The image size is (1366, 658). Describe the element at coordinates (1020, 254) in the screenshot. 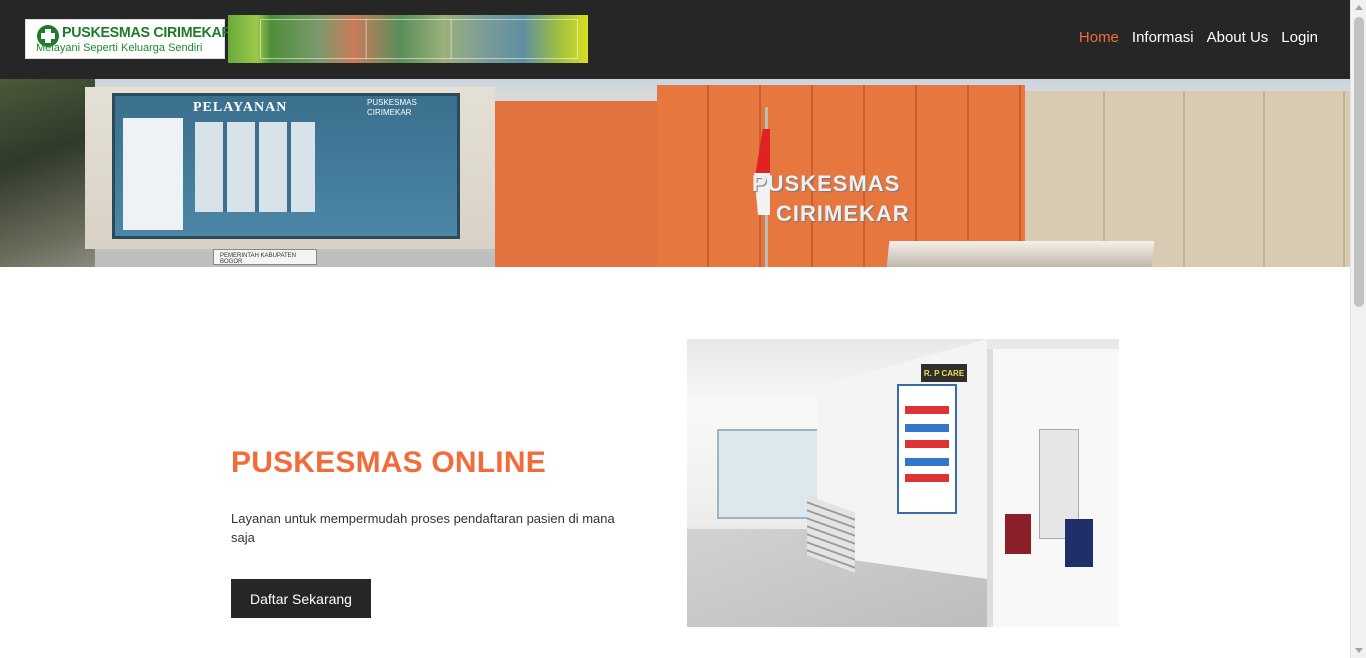

I see `hero-roof` at that location.